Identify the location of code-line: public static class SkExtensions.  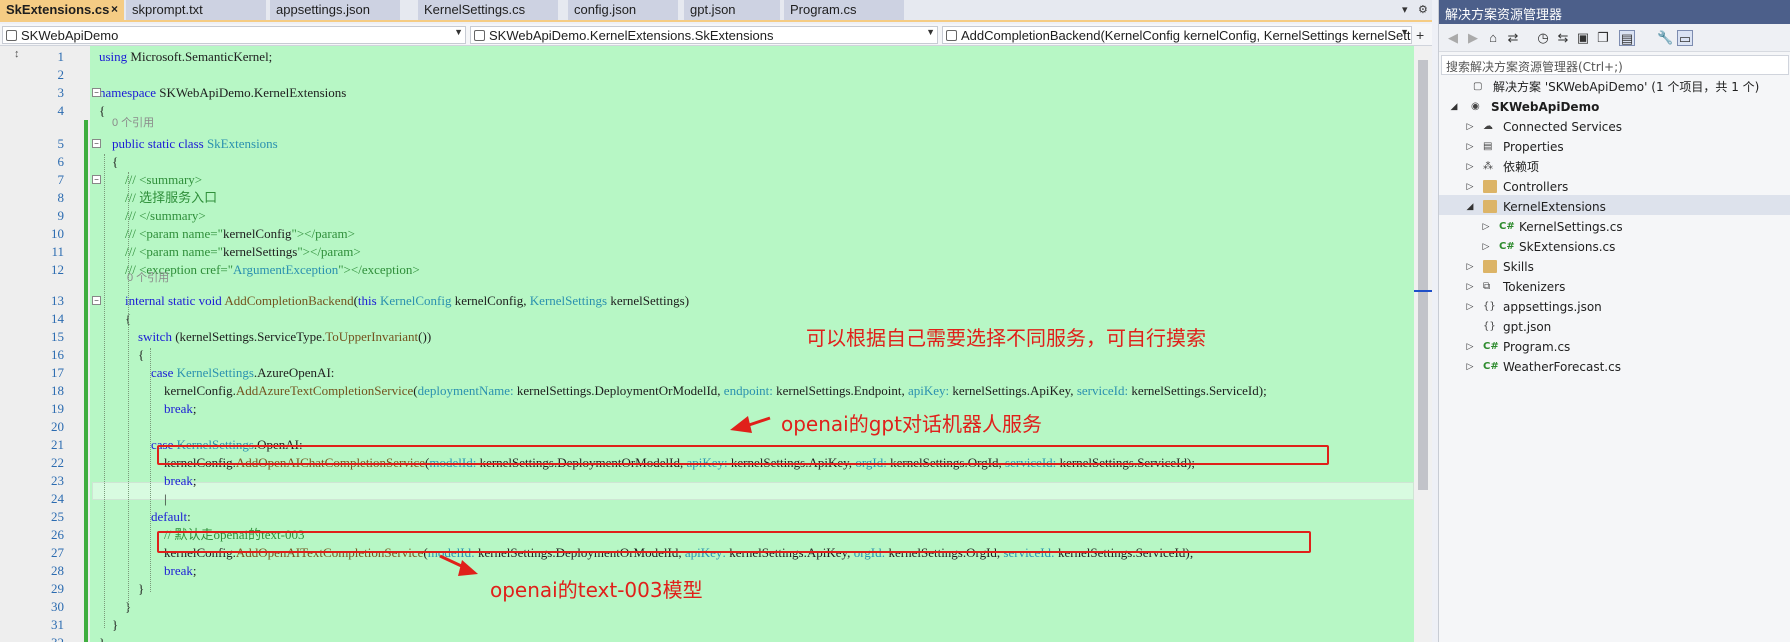
(188, 144).